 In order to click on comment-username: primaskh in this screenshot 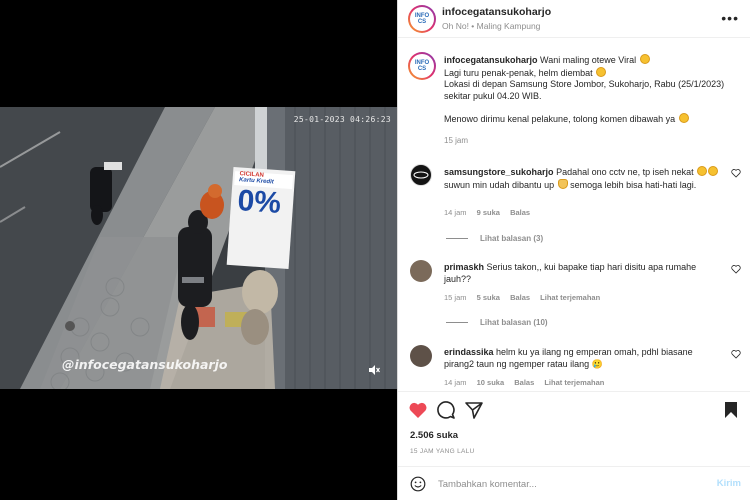, I will do `click(464, 267)`.